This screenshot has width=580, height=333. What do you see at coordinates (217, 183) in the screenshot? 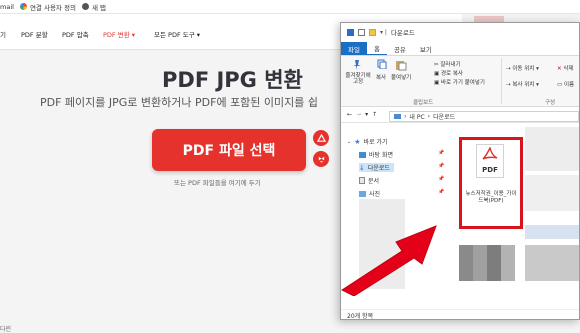
I see `drop-hint: 또는 PDF 파일들을 여기에 두기` at bounding box center [217, 183].